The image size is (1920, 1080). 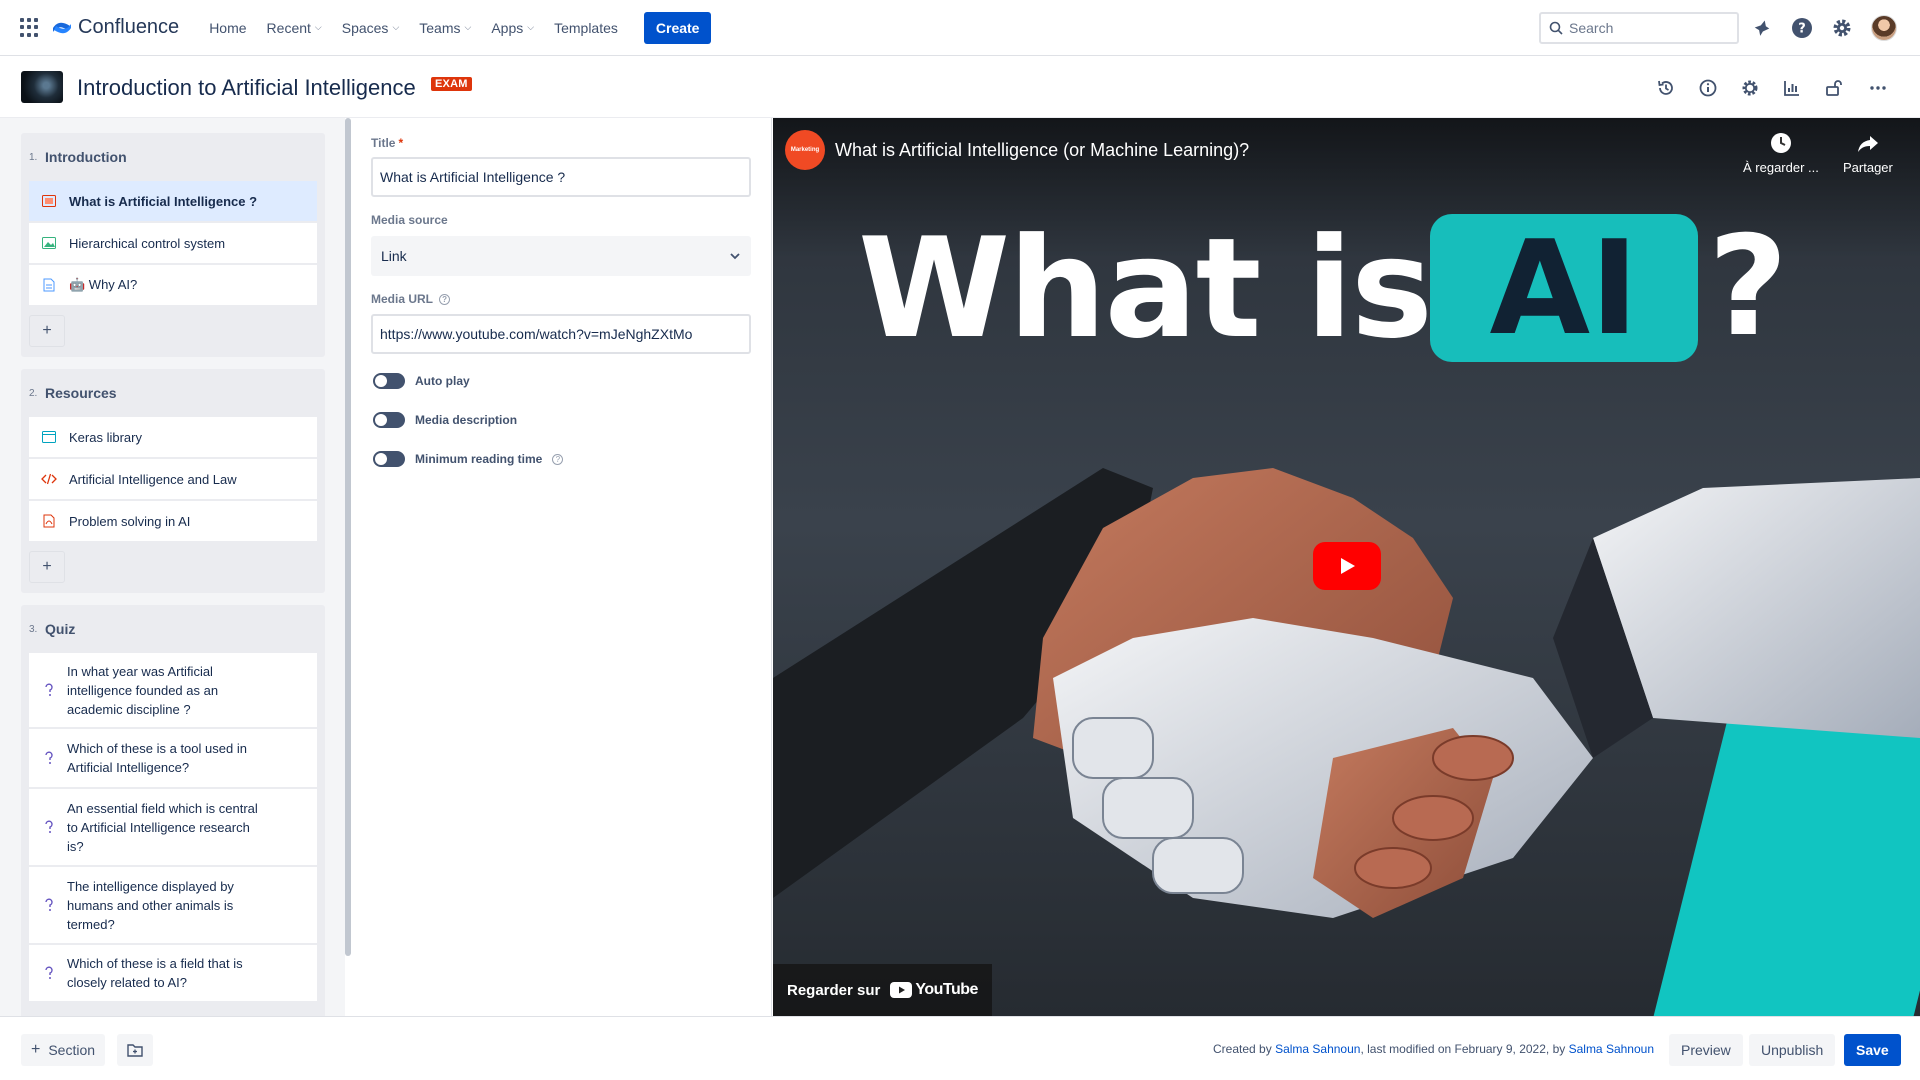 What do you see at coordinates (227, 28) in the screenshot?
I see `nav-home: Home` at bounding box center [227, 28].